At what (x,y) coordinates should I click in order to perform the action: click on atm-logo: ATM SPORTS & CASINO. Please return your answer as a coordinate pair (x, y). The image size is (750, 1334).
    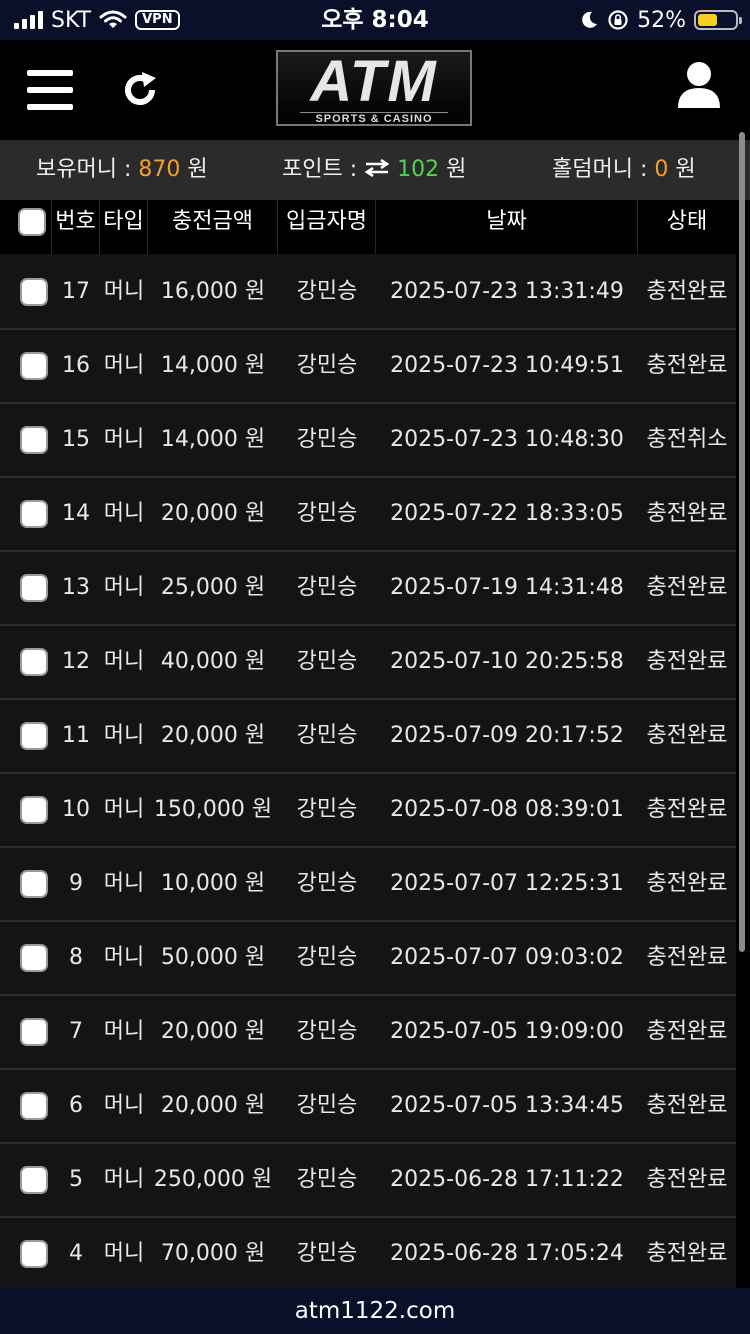
    Looking at the image, I should click on (374, 88).